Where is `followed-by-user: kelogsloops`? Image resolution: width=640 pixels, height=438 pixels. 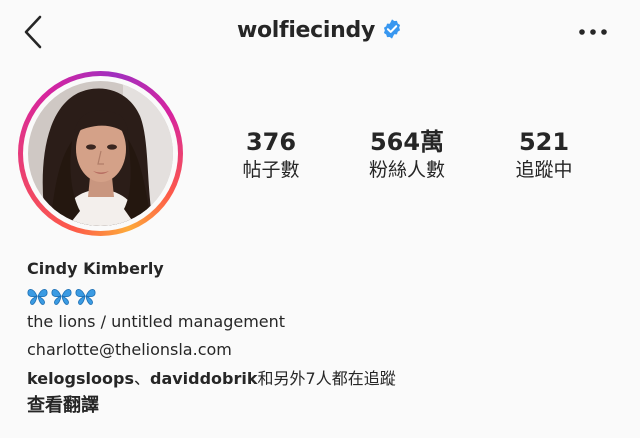 followed-by-user: kelogsloops is located at coordinates (80, 378).